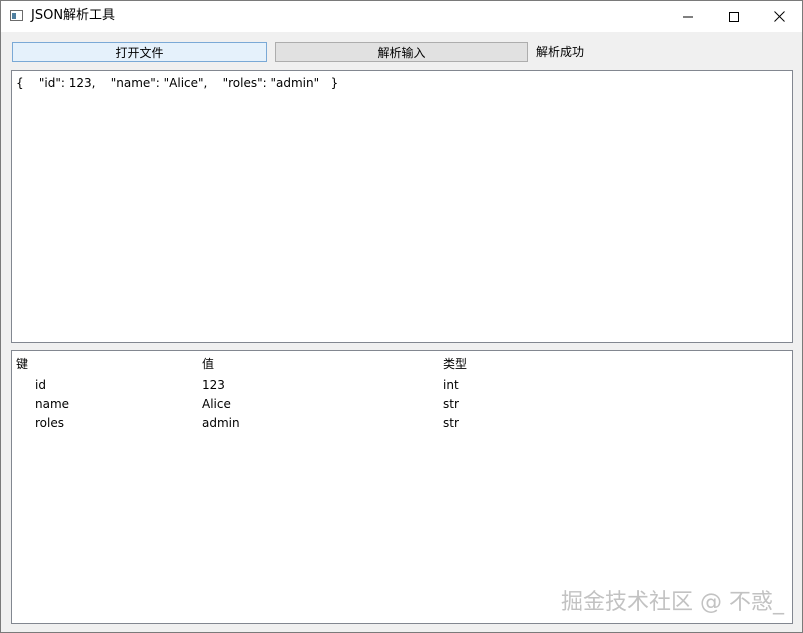  Describe the element at coordinates (40, 385) in the screenshot. I see `row-key: id` at that location.